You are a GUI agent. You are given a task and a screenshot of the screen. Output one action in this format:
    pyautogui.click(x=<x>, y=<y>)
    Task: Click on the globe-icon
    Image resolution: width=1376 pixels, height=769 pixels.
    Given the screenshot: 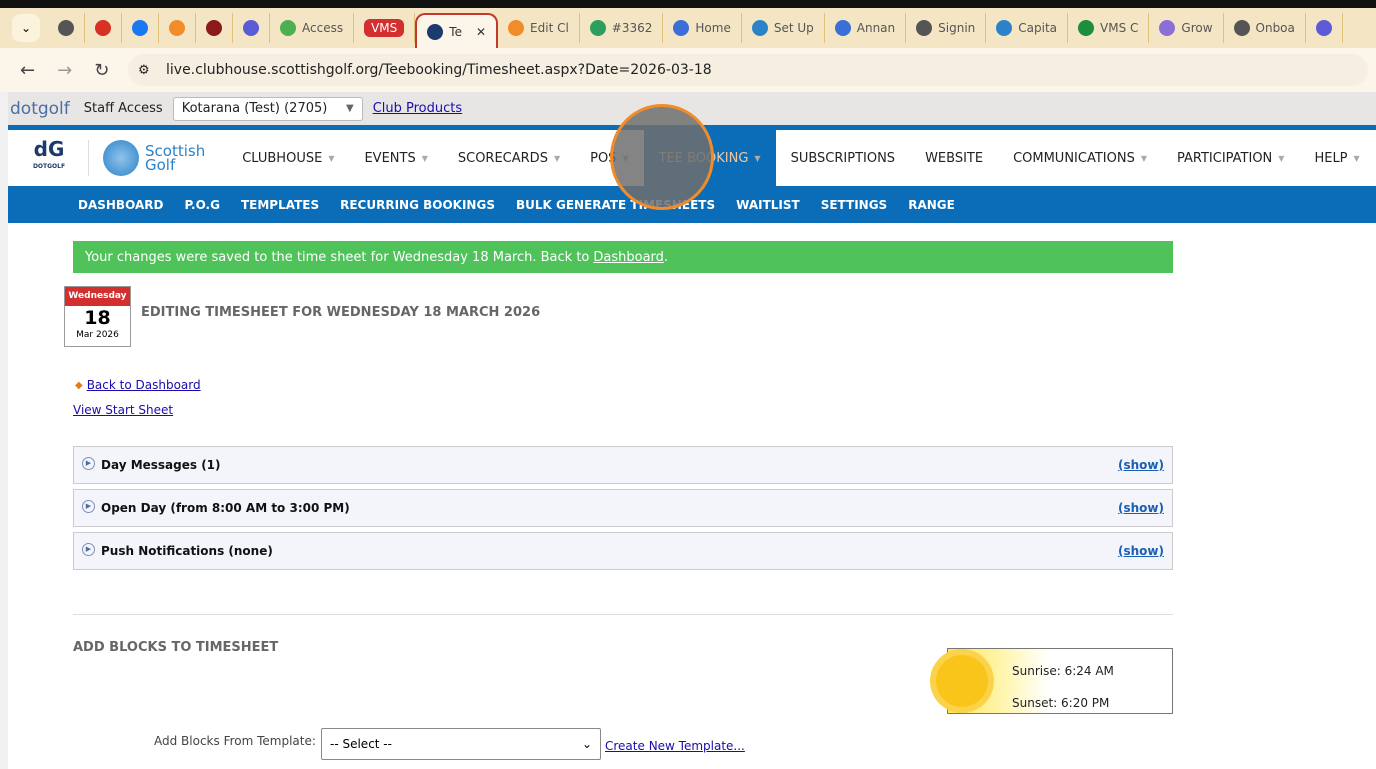 What is the action you would take?
    pyautogui.click(x=924, y=28)
    